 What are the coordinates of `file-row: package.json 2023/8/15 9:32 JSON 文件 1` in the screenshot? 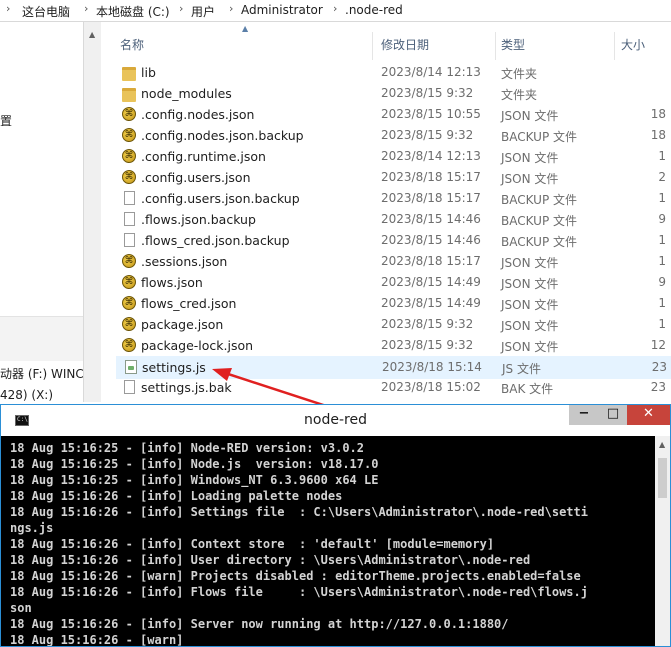 It's located at (393, 324).